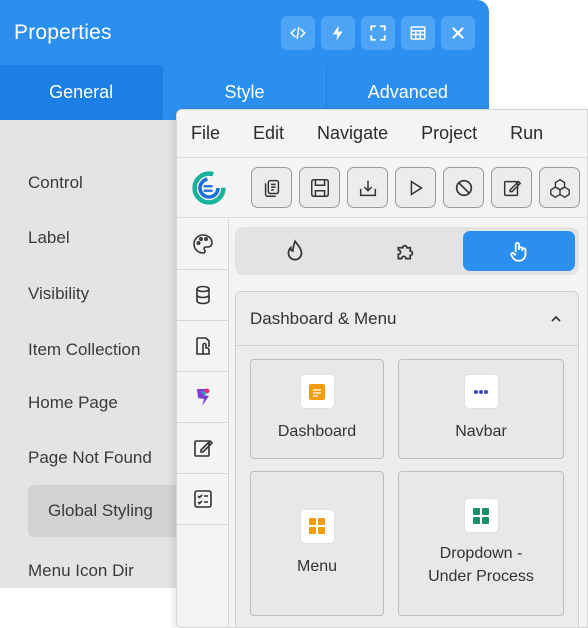  I want to click on save-icon, so click(319, 187).